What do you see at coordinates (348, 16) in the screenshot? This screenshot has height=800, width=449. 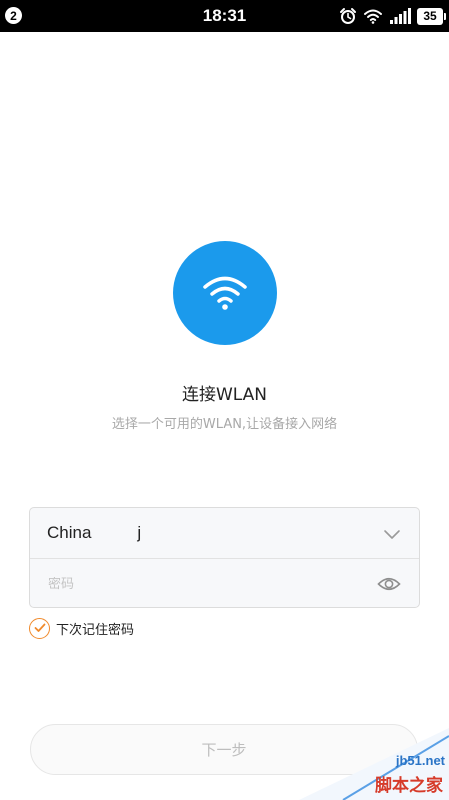 I see `alarm-icon` at bounding box center [348, 16].